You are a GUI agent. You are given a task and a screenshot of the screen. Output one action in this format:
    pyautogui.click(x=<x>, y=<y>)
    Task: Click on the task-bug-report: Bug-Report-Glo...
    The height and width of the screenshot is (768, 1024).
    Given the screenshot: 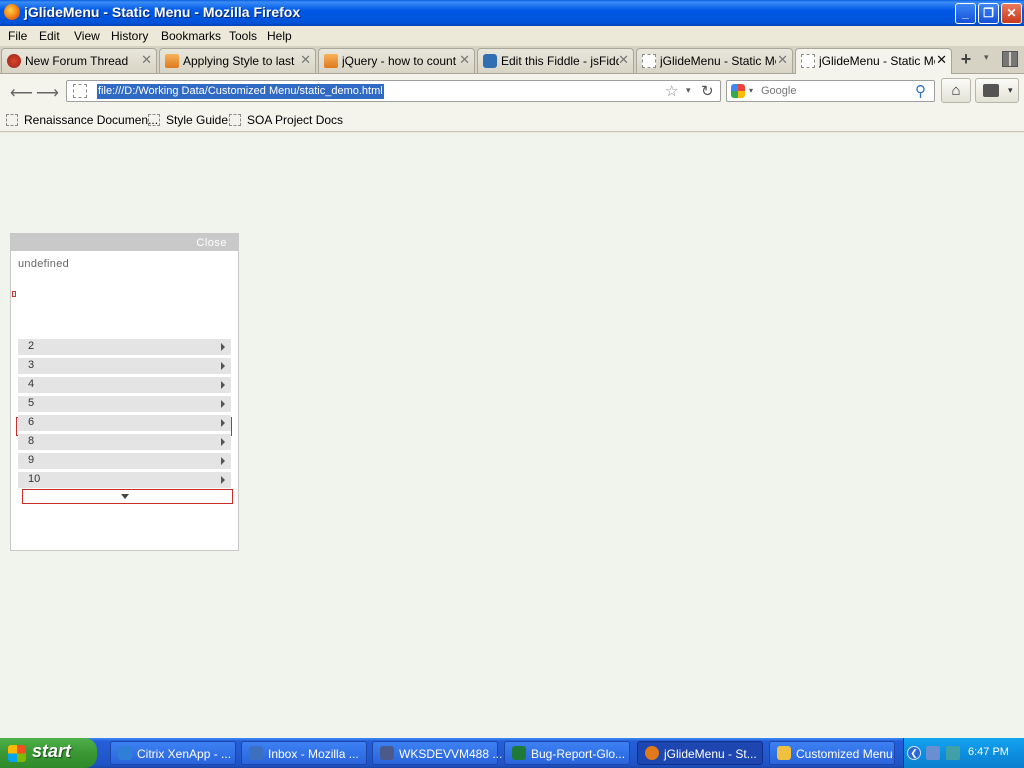 What is the action you would take?
    pyautogui.click(x=567, y=753)
    